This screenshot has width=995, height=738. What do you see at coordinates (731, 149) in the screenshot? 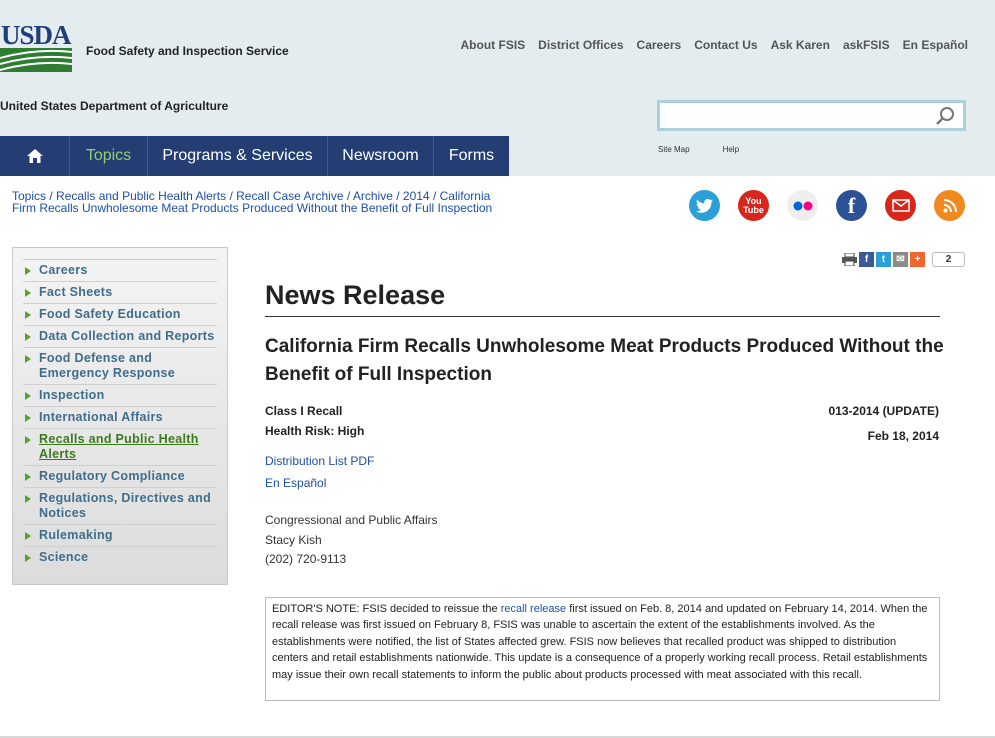
I see `help-link: Help` at bounding box center [731, 149].